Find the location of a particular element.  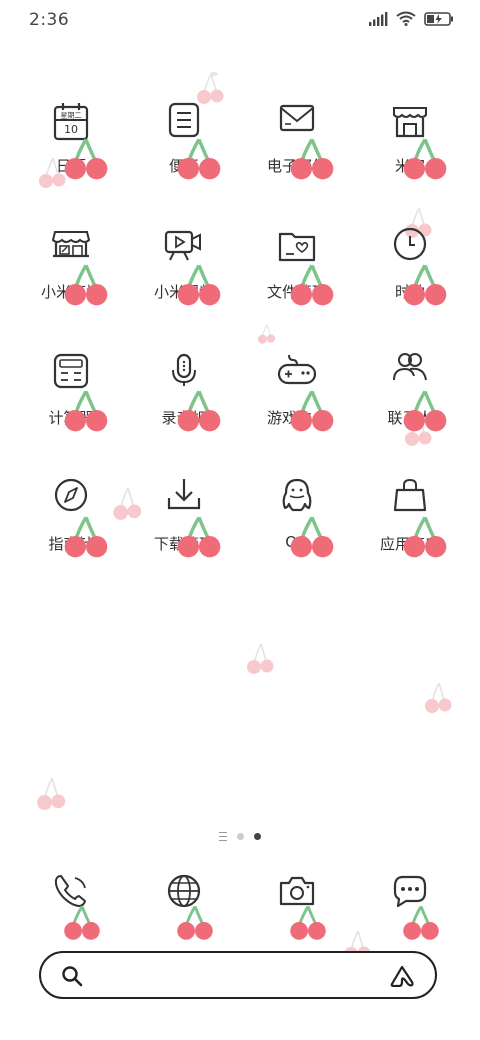

search-bar is located at coordinates (238, 975).